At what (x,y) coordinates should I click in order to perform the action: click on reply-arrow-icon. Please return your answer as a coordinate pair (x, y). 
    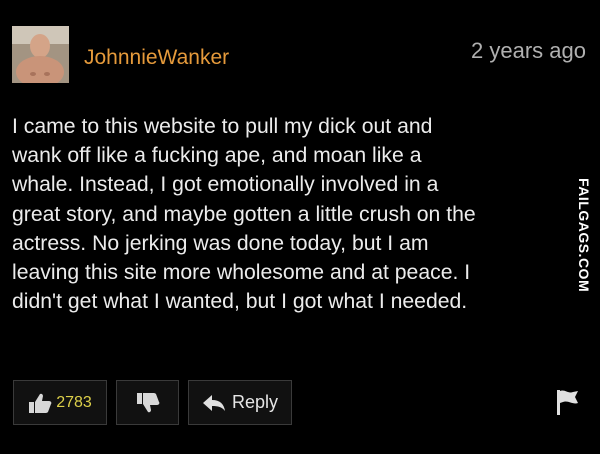
    Looking at the image, I should click on (214, 403).